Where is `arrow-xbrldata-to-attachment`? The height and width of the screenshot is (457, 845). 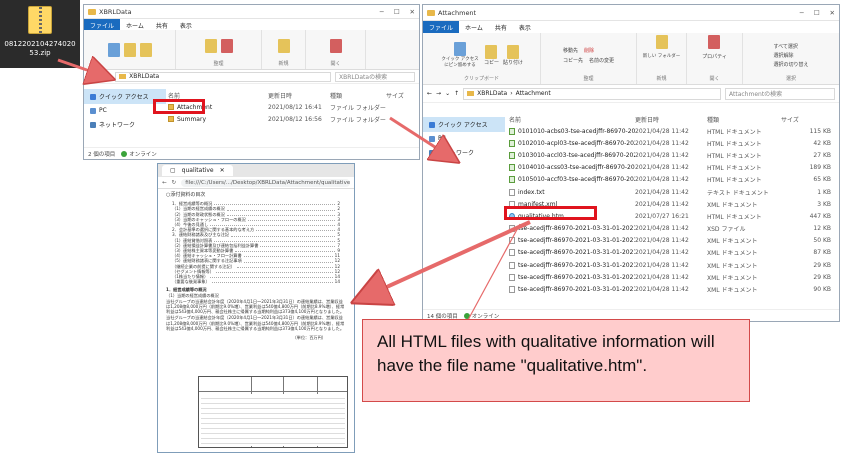 arrow-xbrldata-to-attachment is located at coordinates (422, 138).